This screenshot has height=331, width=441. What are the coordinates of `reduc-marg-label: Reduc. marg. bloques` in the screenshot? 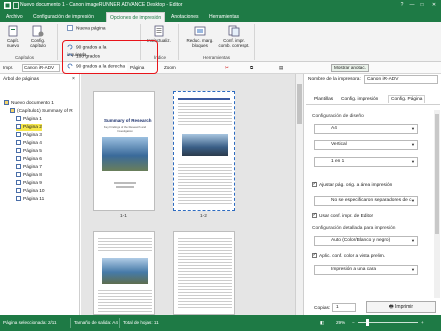 It's located at (200, 43).